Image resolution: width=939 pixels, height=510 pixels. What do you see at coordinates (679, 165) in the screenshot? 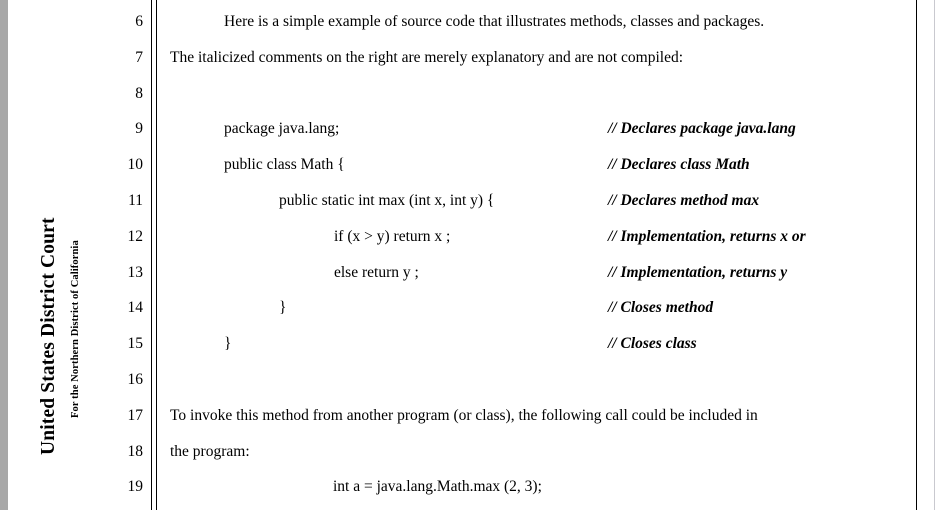
I see `code-comment: // Declares class Math` at bounding box center [679, 165].